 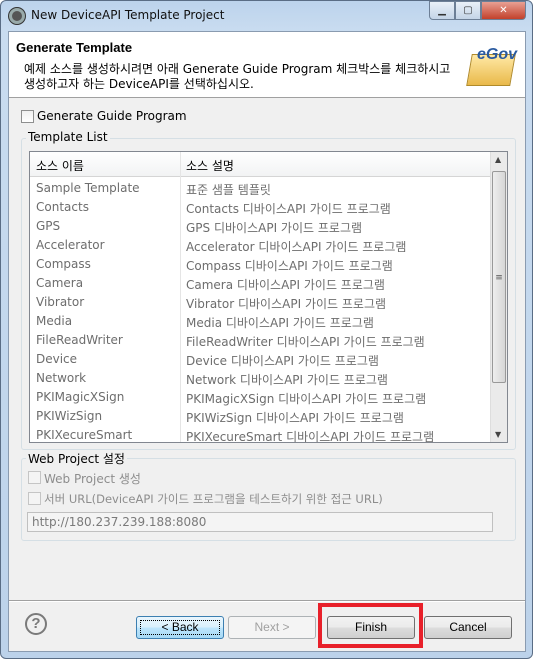 I want to click on row-description: Accelerator 디바이스API 가이드 프로그램, so click(x=296, y=247).